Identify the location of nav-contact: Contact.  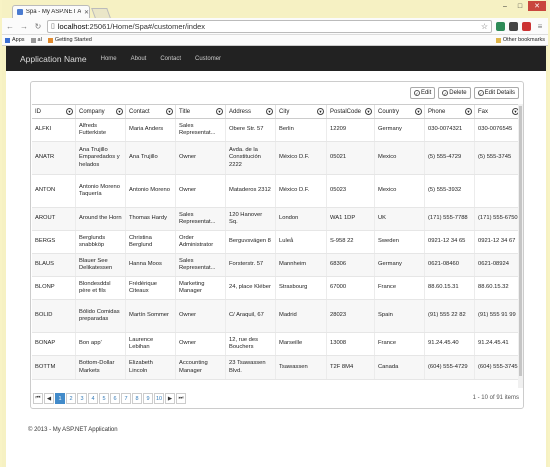
(170, 59).